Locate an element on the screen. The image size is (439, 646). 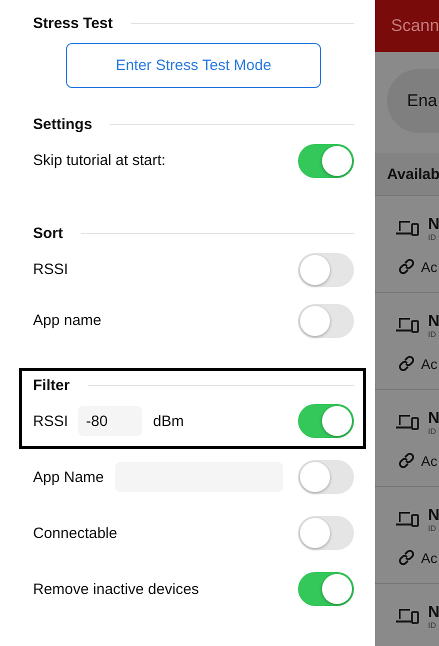
section-title: Stress Test is located at coordinates (73, 23).